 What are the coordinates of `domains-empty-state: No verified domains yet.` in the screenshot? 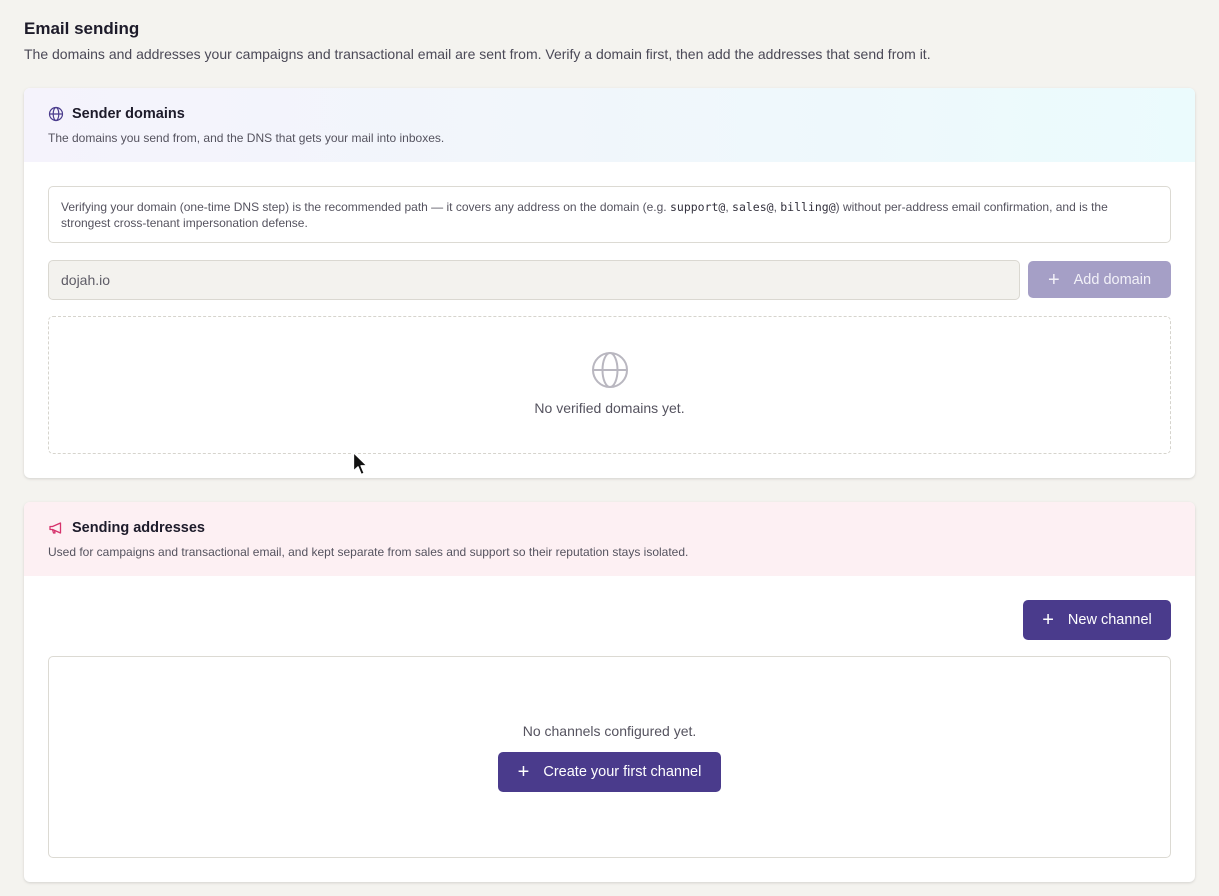 It's located at (609, 385).